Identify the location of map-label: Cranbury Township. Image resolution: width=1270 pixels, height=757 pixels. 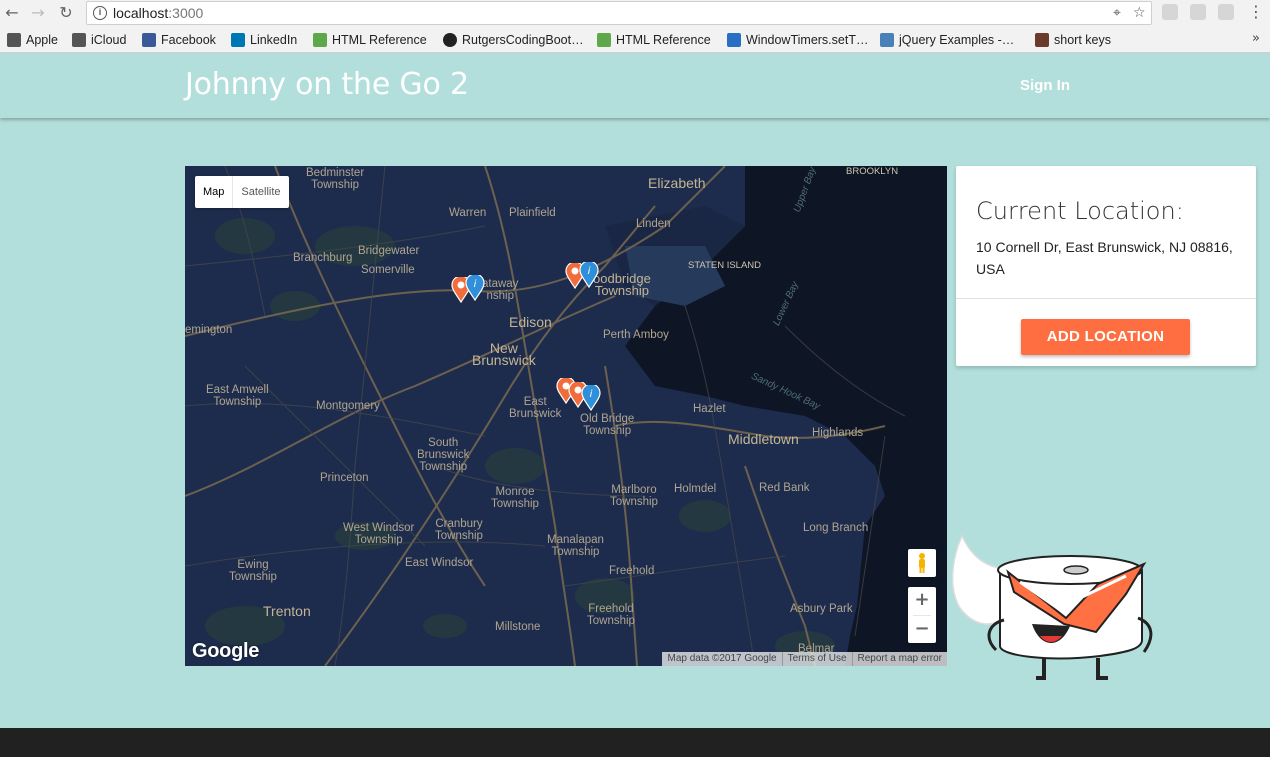
(459, 530).